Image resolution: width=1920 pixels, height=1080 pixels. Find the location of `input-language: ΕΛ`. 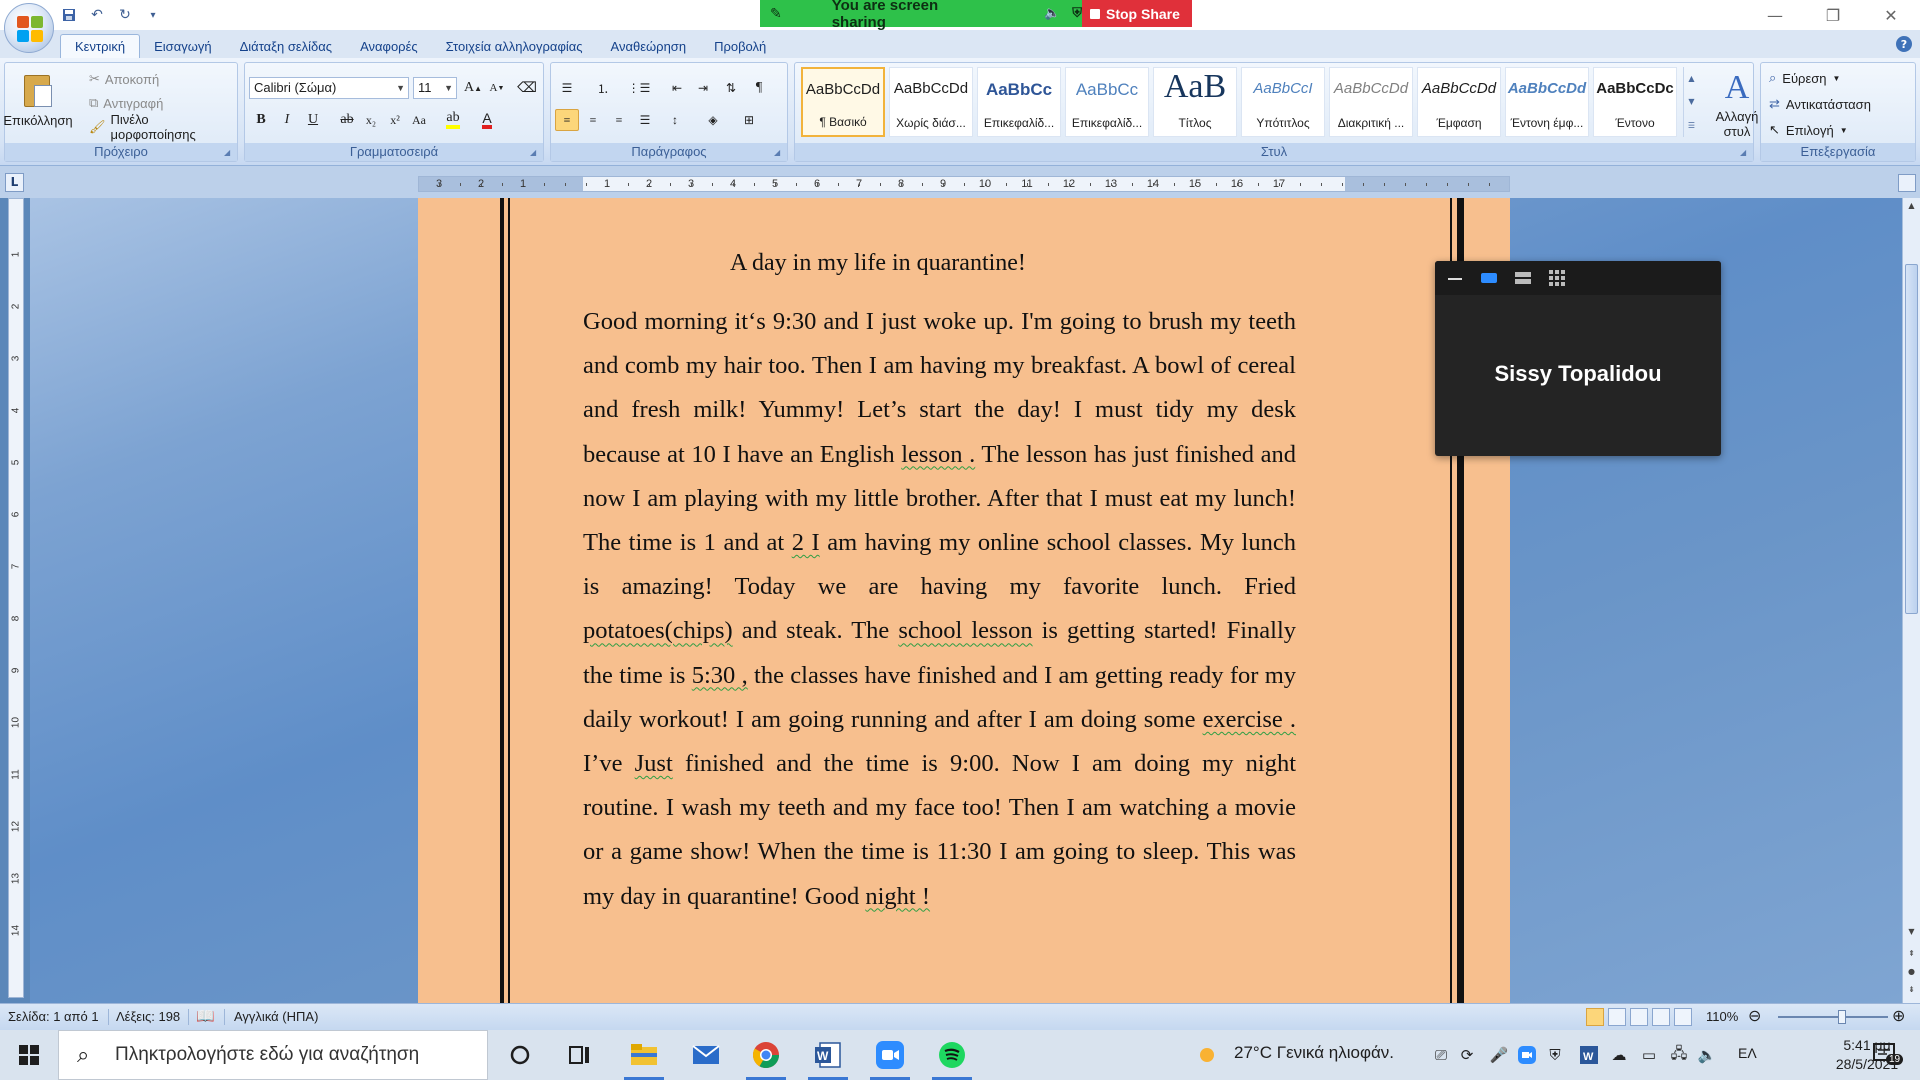

input-language: ΕΛ is located at coordinates (1747, 1053).